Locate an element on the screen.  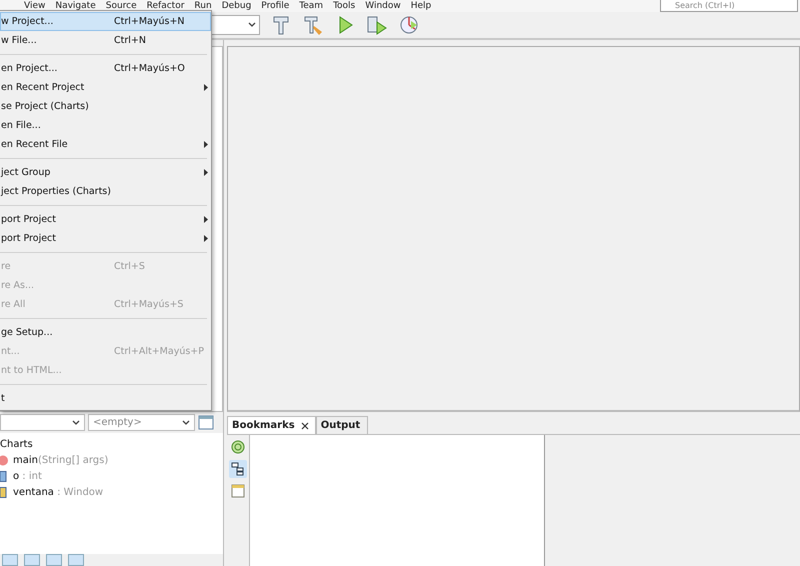
debug-icon is located at coordinates (377, 25).